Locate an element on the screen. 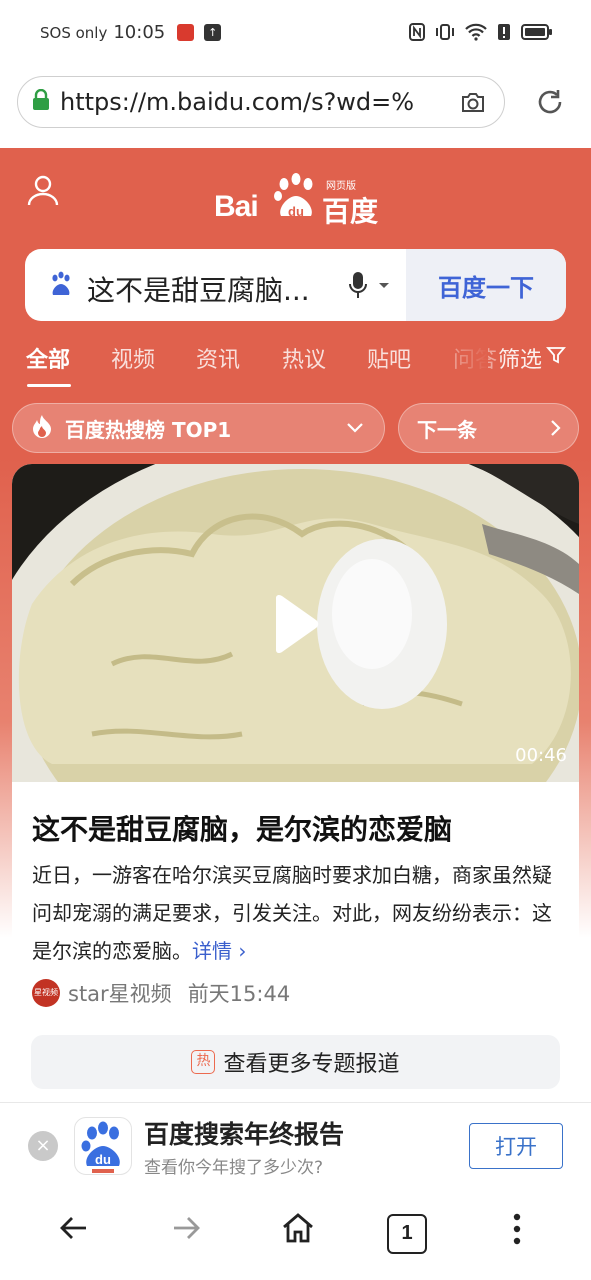  home-icon is located at coordinates (298, 1230).